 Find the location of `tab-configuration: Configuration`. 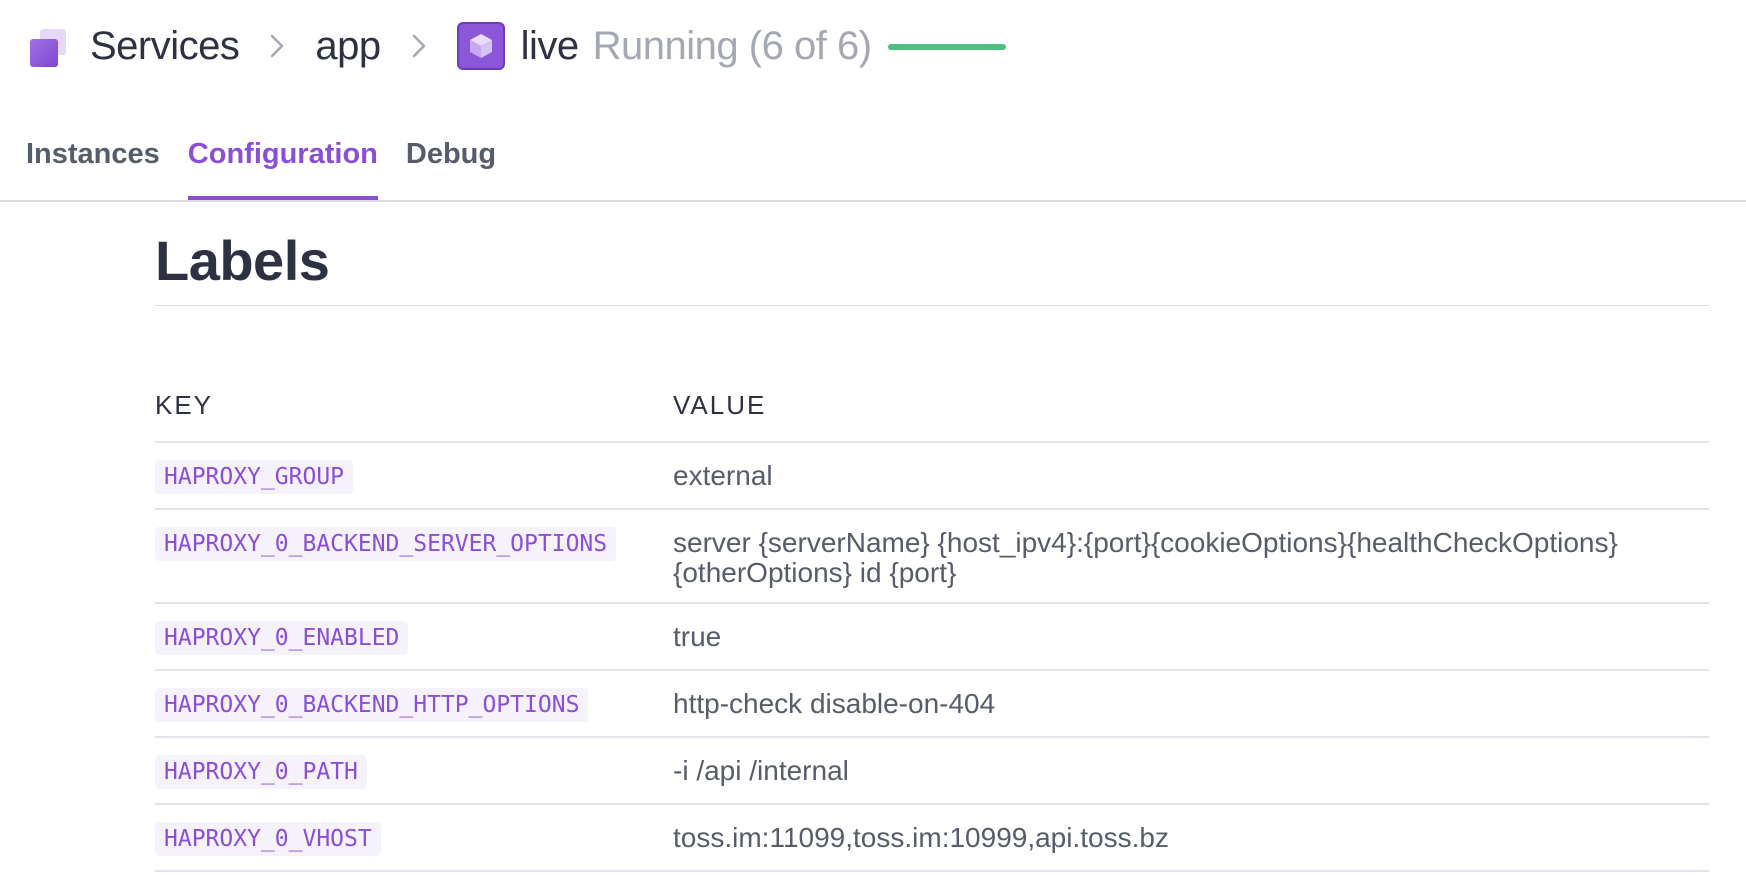

tab-configuration: Configuration is located at coordinates (282, 160).